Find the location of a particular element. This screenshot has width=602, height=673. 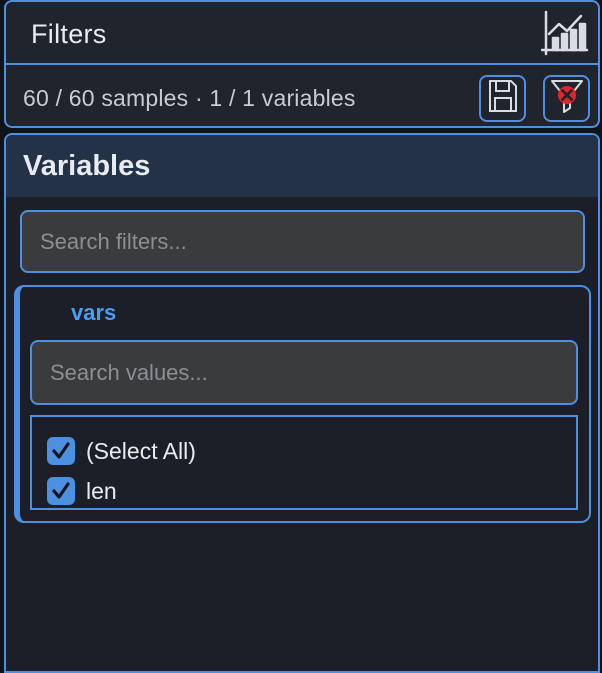

option-label: (Select All) is located at coordinates (141, 450).